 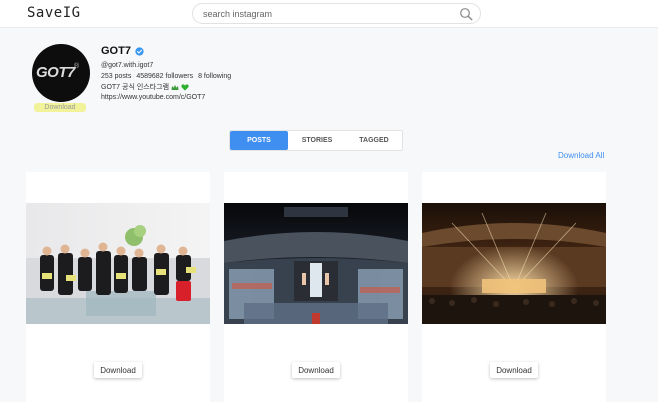 I want to click on profile-link: https://www.youtube.com/c/GOT7, so click(x=153, y=97).